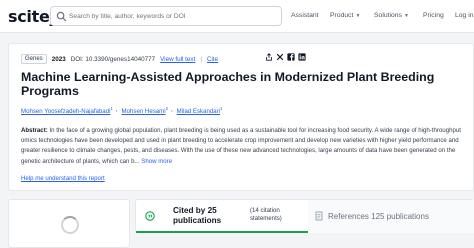  What do you see at coordinates (34, 59) in the screenshot?
I see `journal-badge: Genes` at bounding box center [34, 59].